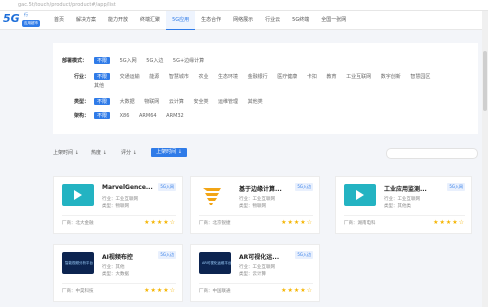 Image resolution: width=488 pixels, height=307 pixels. I want to click on nav-item-solutions: 解决方案, so click(86, 20).